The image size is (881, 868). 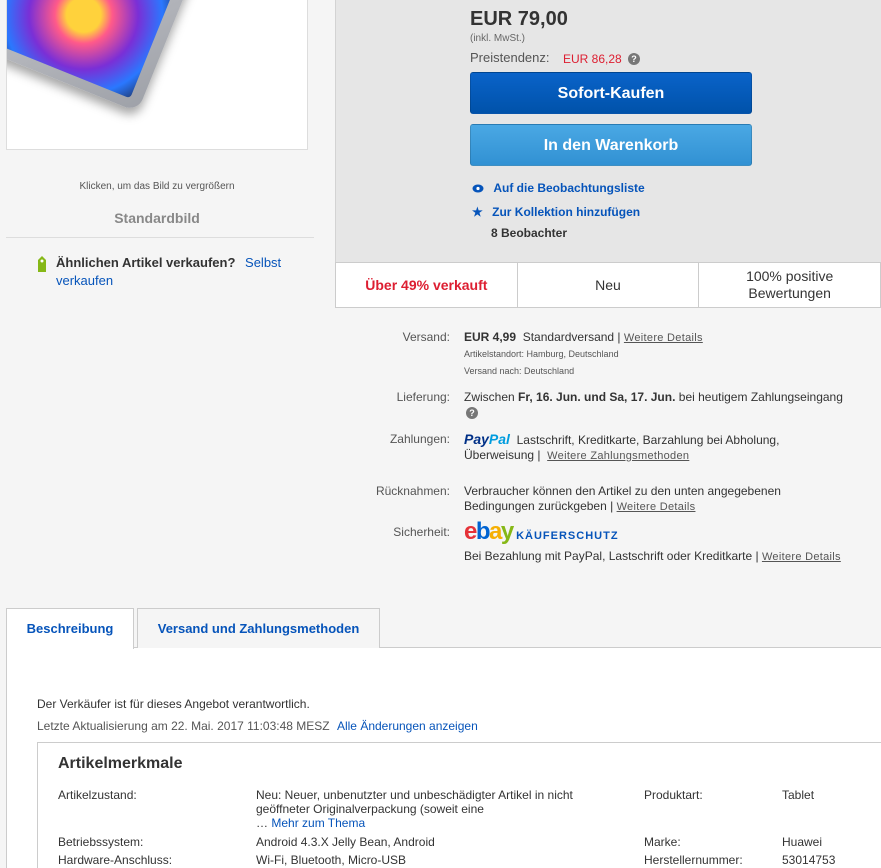 I want to click on spec-value-os: Android 4.3.X Jelly Bean, Android, so click(x=345, y=842).